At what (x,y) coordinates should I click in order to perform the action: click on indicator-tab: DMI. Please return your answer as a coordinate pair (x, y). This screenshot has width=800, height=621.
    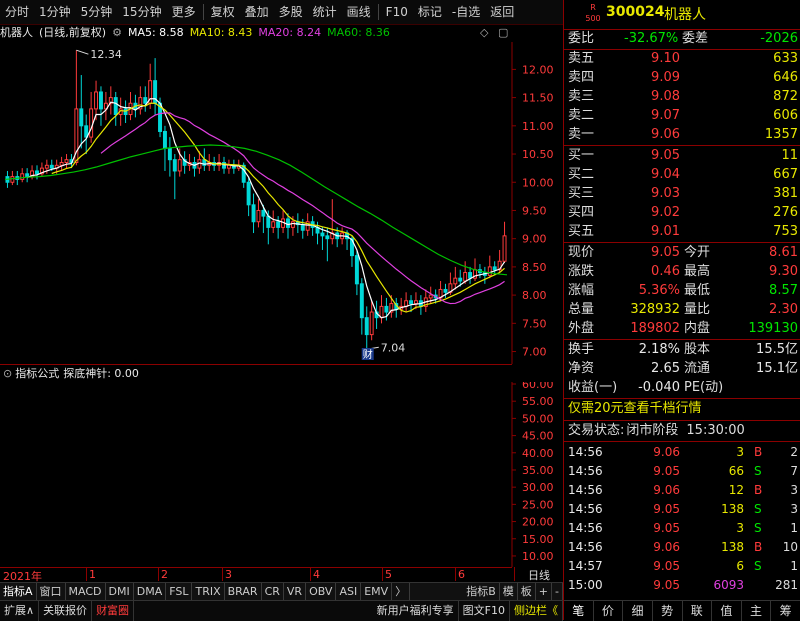
    Looking at the image, I should click on (120, 591).